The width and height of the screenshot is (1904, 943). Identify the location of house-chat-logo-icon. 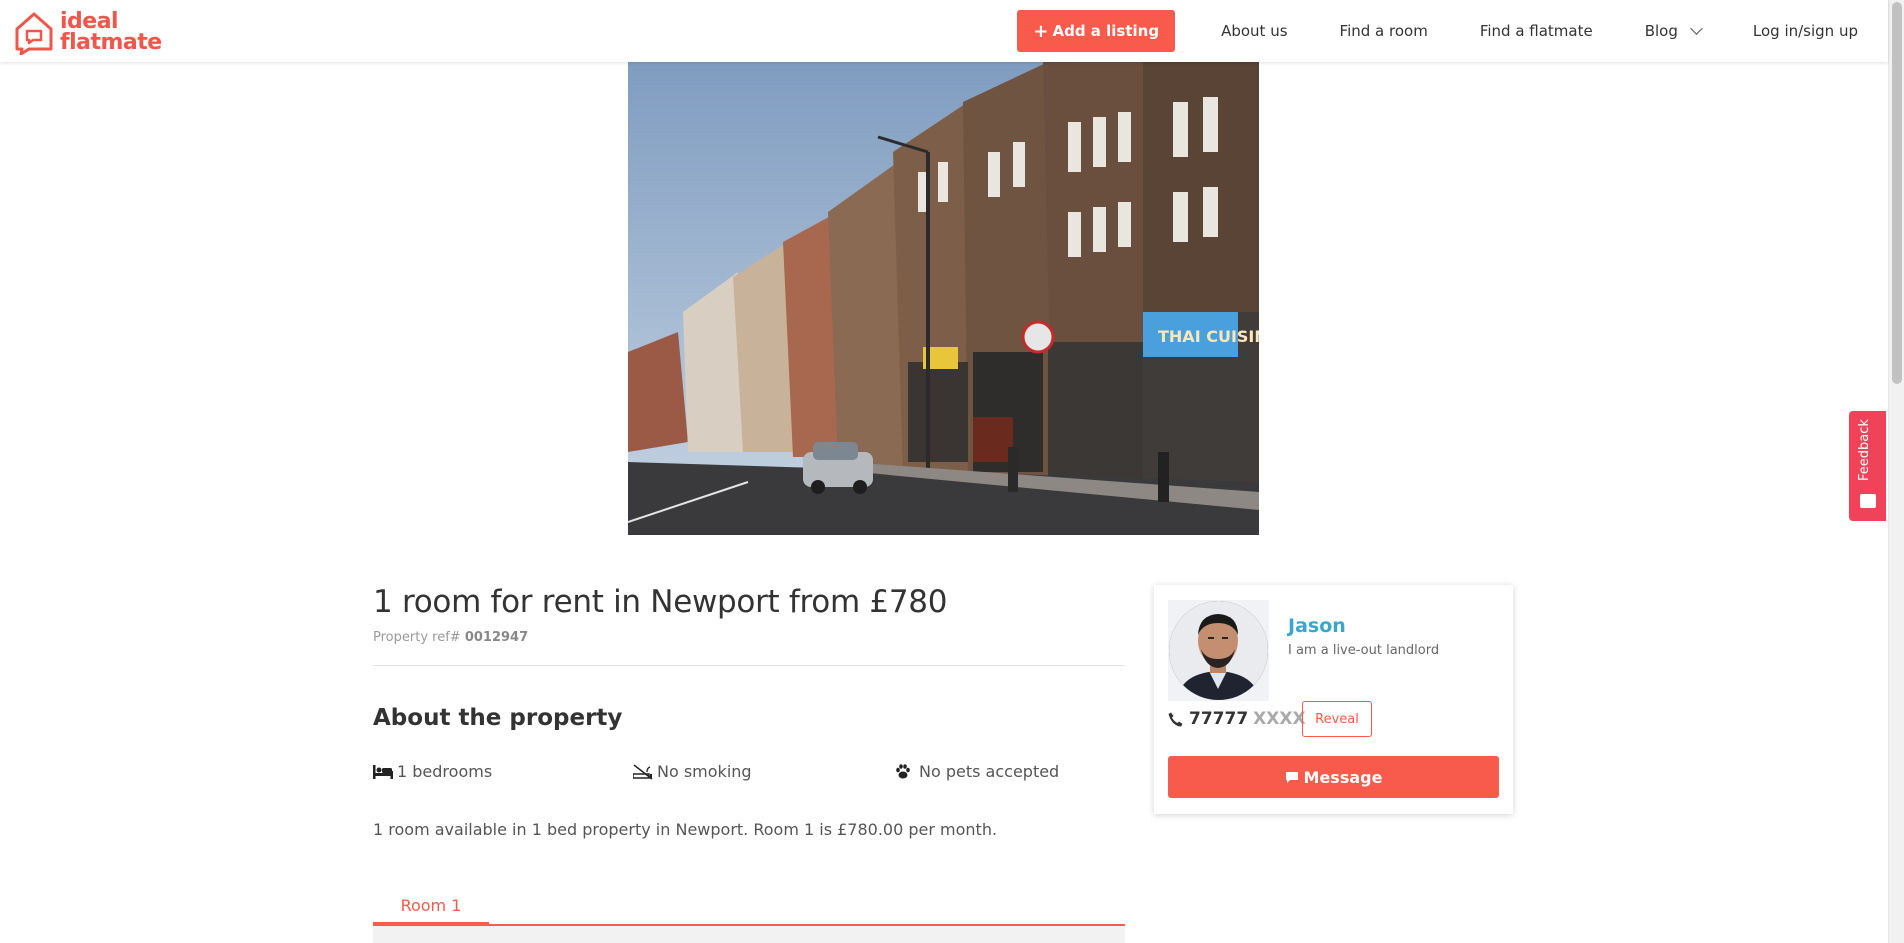
(34, 33).